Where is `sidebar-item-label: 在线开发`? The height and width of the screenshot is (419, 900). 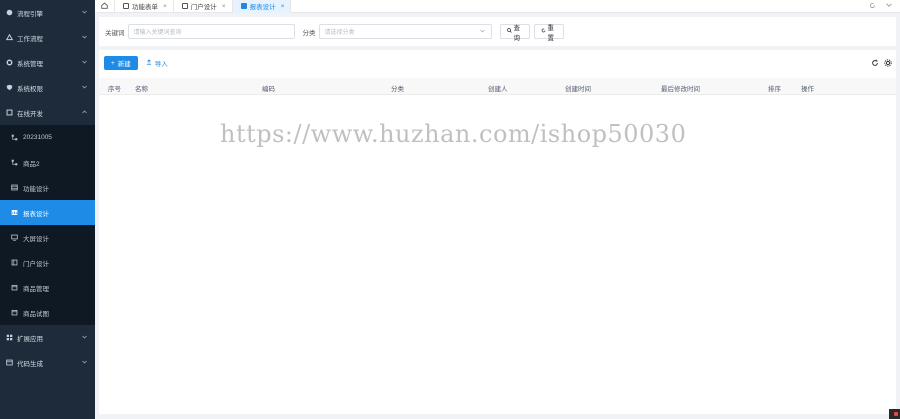 sidebar-item-label: 在线开发 is located at coordinates (30, 114).